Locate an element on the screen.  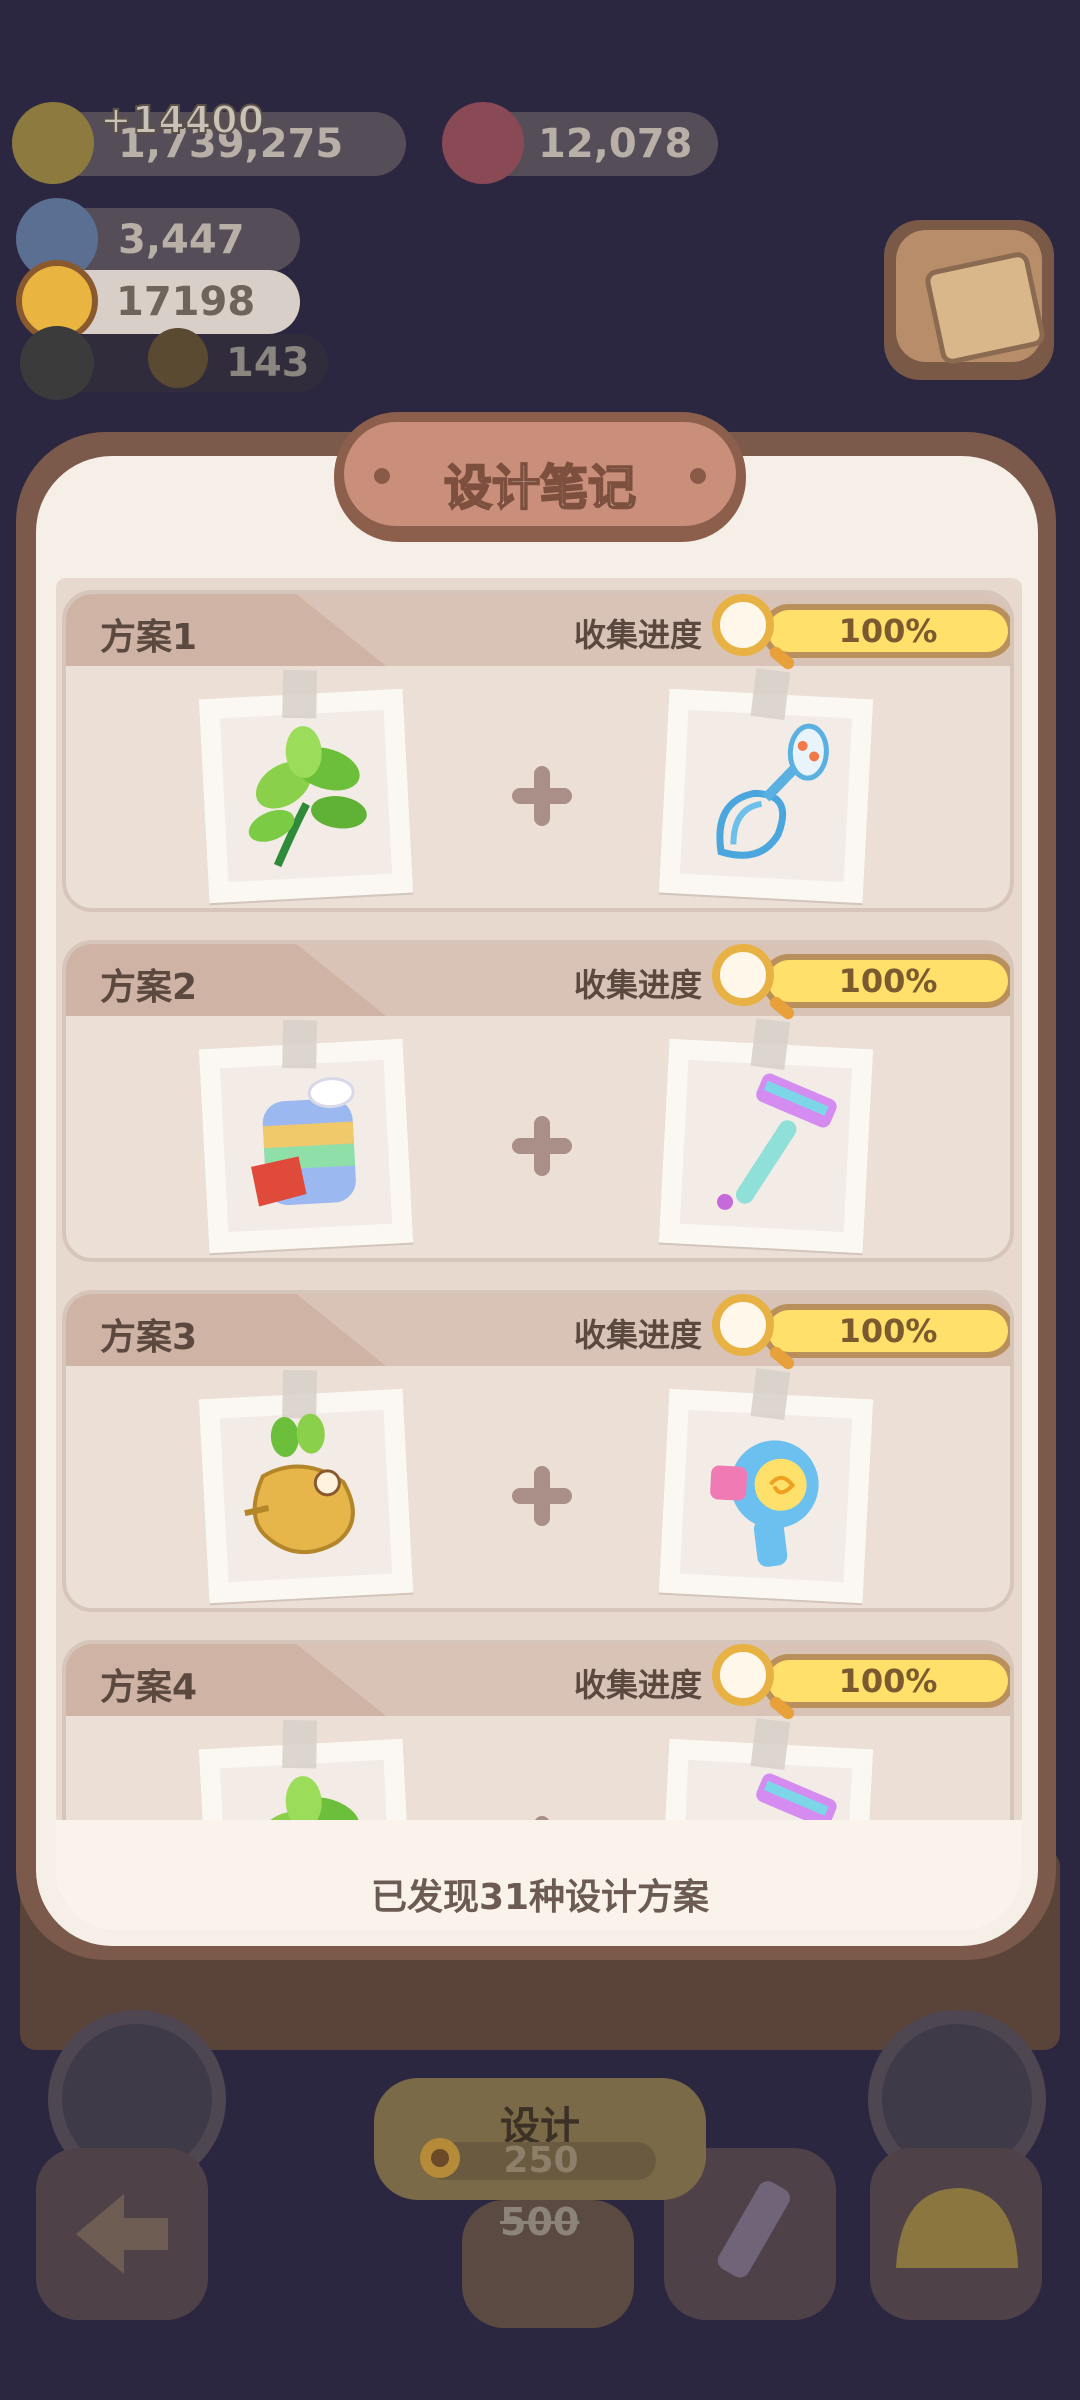
back-button is located at coordinates (122, 2234).